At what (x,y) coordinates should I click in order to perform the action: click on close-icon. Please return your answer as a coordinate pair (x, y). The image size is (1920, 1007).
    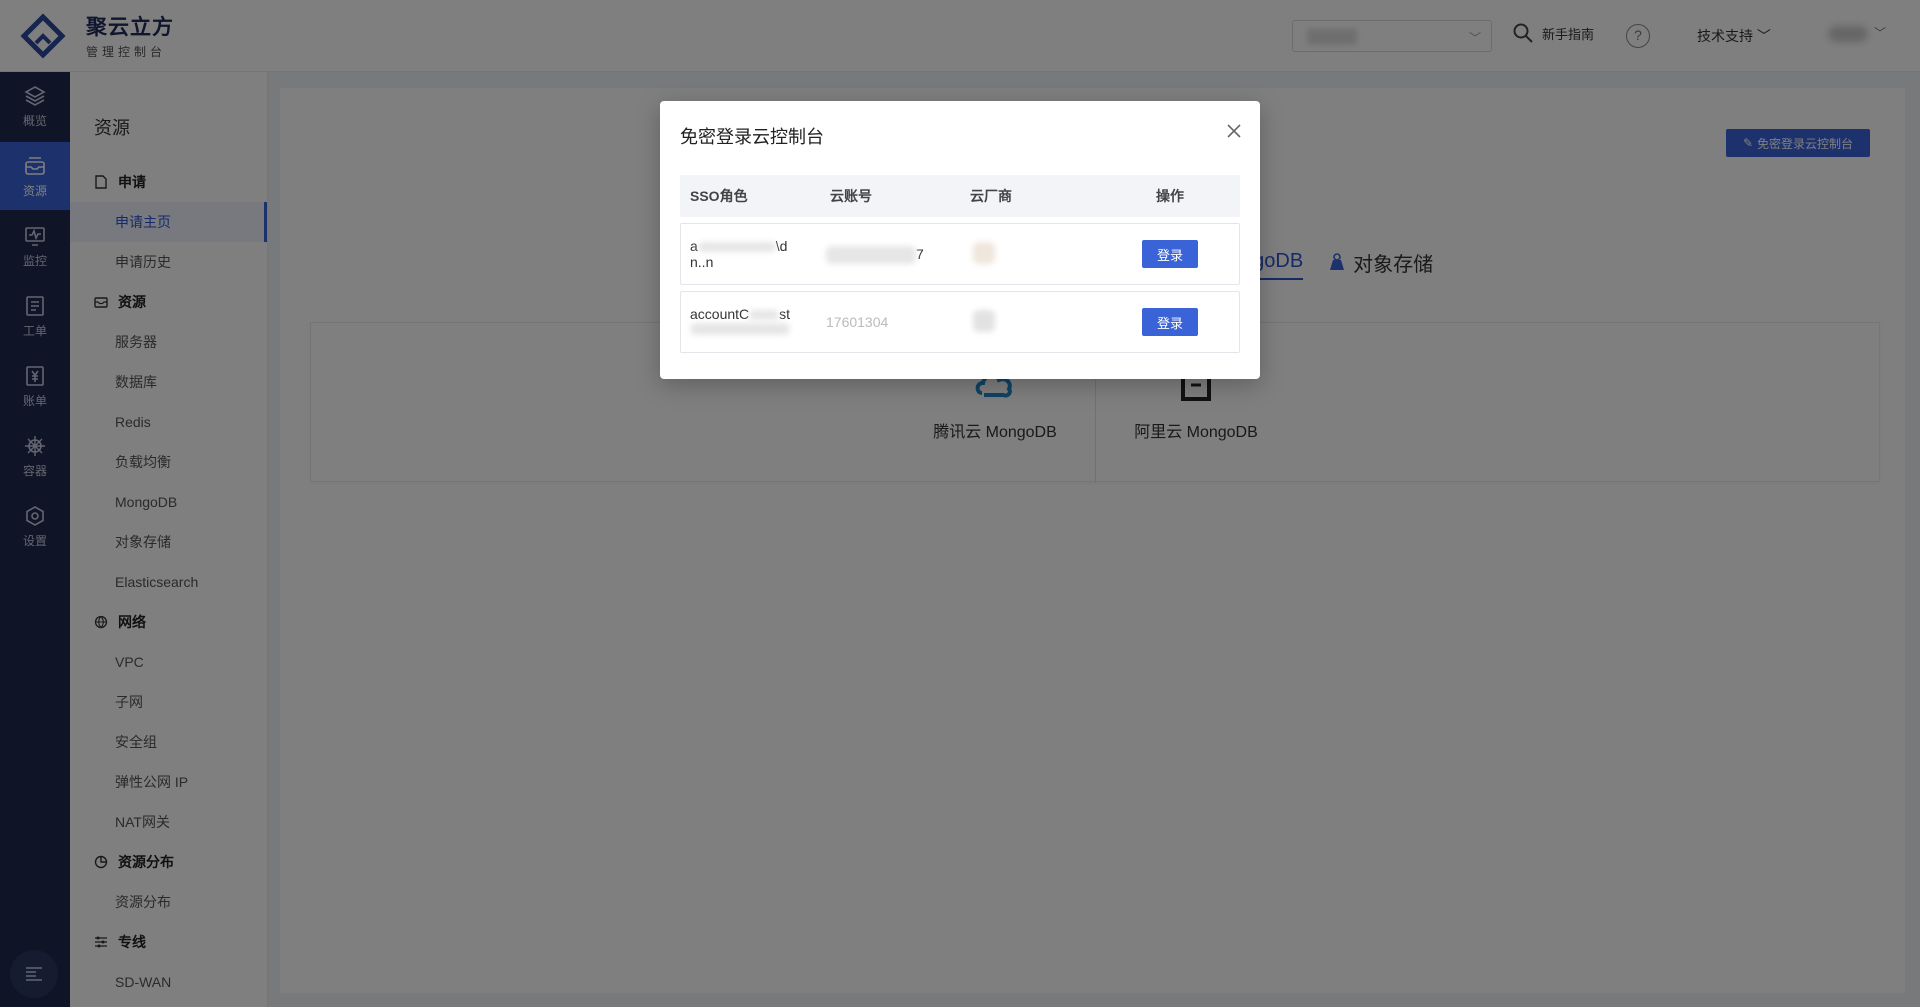
    Looking at the image, I should click on (1234, 131).